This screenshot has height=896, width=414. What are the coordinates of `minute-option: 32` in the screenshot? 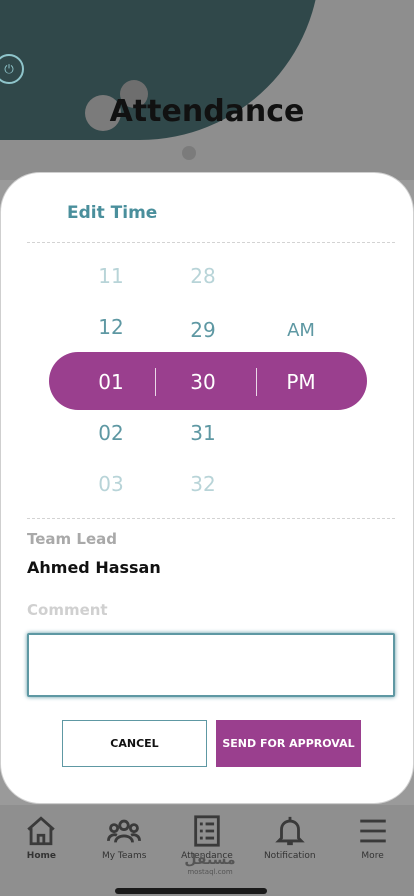 It's located at (203, 484).